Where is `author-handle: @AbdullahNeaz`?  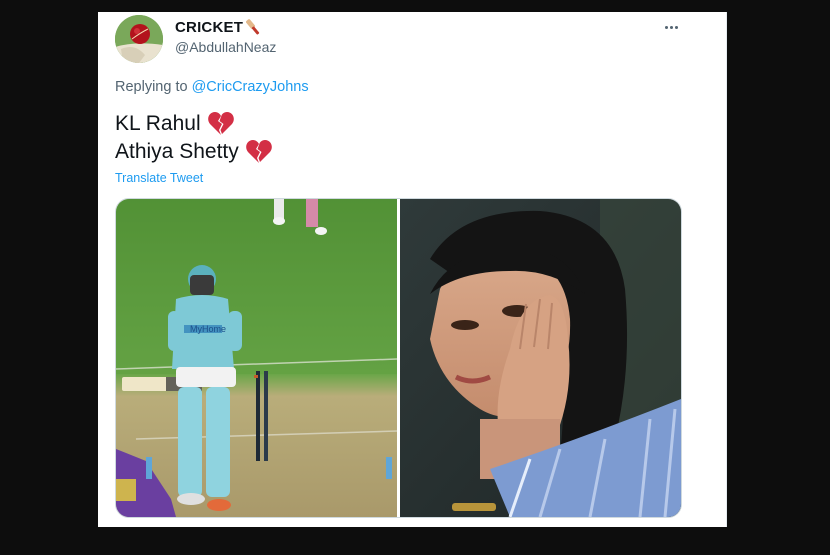 author-handle: @AbdullahNeaz is located at coordinates (225, 47).